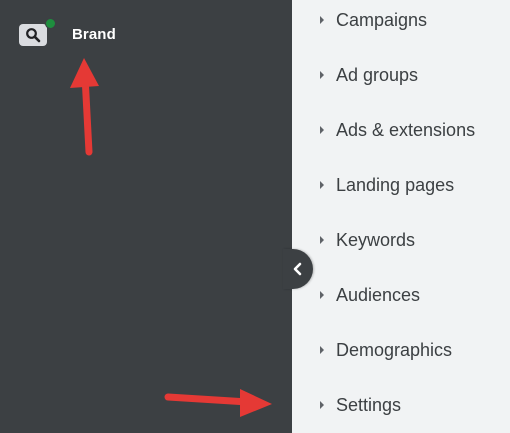 The height and width of the screenshot is (433, 510). Describe the element at coordinates (50, 23) in the screenshot. I see `status-dot` at that location.